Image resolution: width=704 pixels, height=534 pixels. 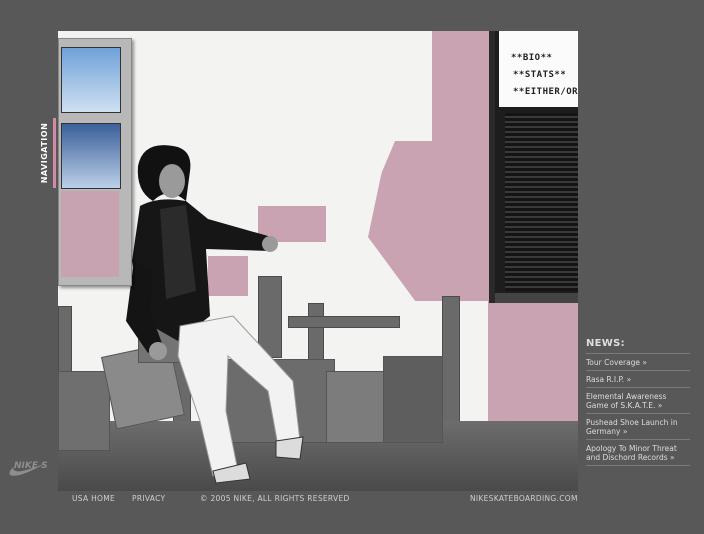 I want to click on navigation-label: NAVIGATION, so click(x=44, y=153).